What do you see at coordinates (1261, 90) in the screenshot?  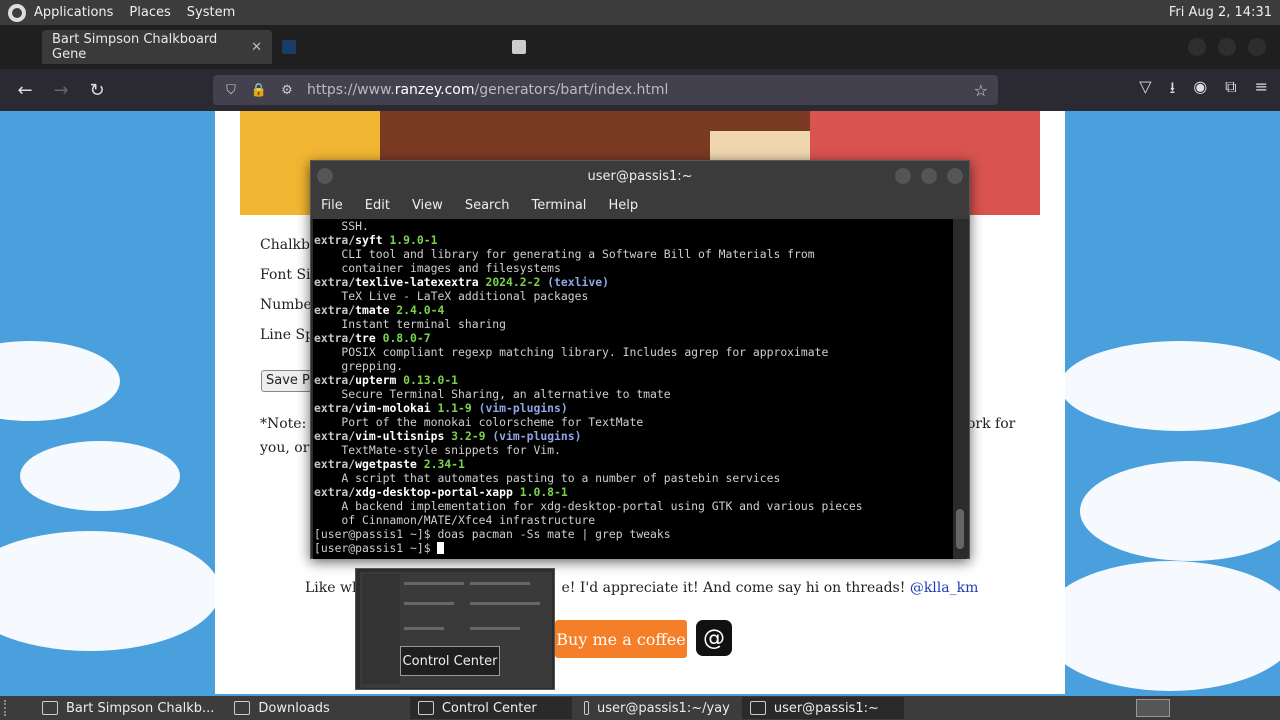 I see `menu-icon: ≡` at bounding box center [1261, 90].